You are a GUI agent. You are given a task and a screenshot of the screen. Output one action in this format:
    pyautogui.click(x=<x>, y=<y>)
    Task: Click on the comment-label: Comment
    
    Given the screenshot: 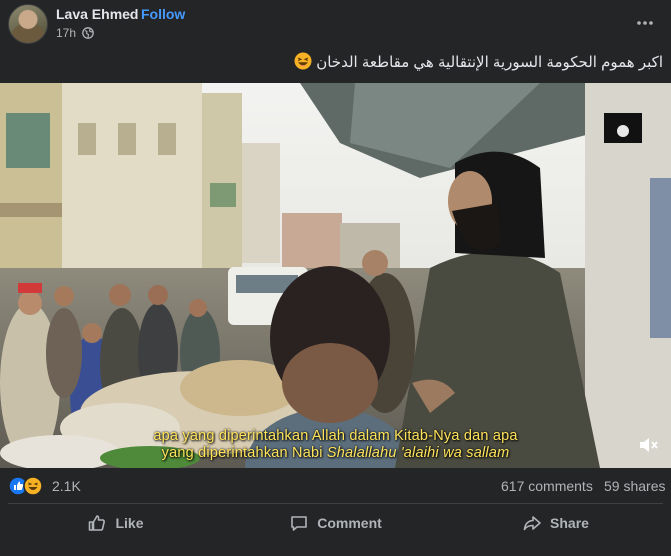 What is the action you would take?
    pyautogui.click(x=349, y=523)
    